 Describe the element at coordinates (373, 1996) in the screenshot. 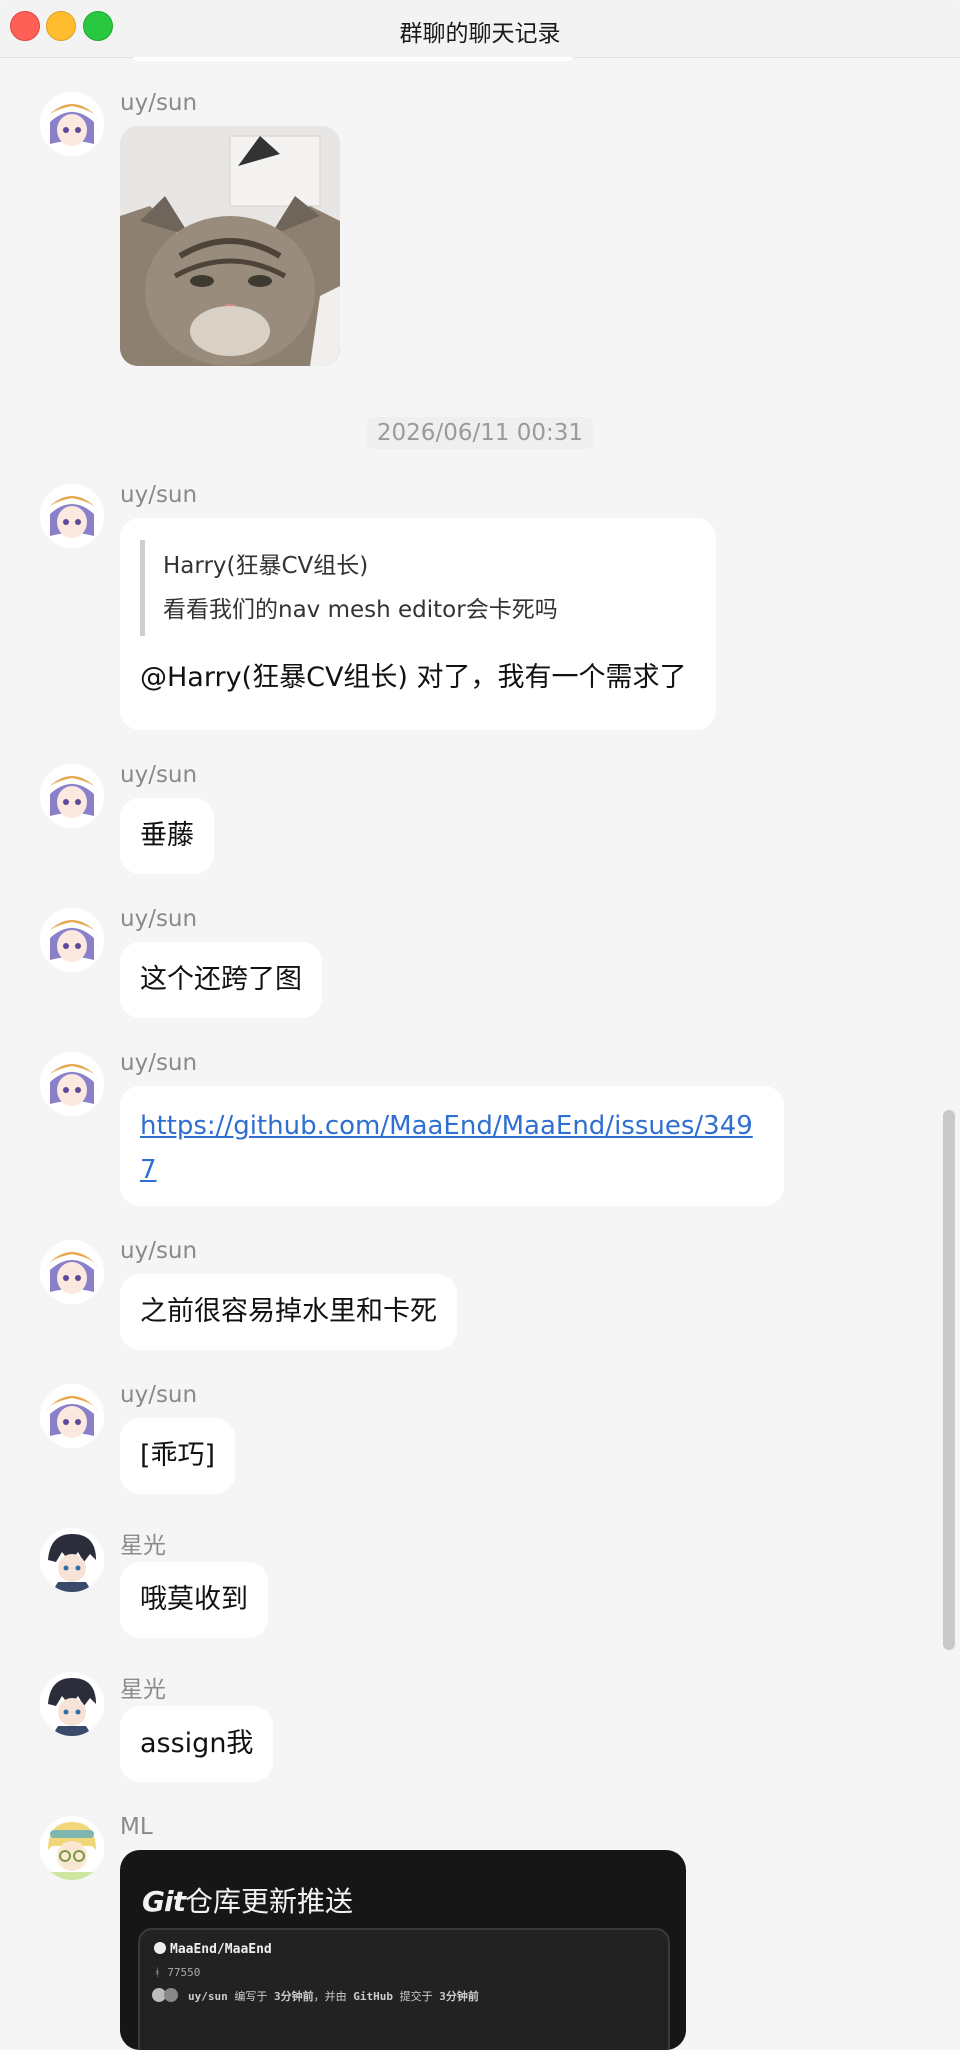

I see `commit-platform: GitHub` at that location.